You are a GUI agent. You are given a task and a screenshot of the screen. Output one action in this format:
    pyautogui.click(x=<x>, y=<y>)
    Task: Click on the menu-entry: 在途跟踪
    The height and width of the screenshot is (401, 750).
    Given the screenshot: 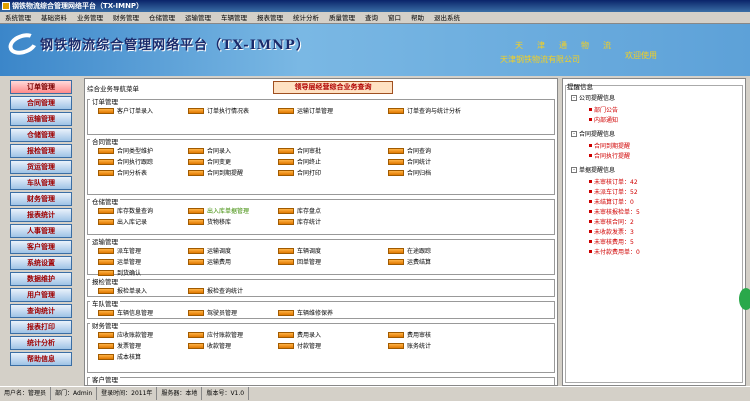 What is the action you would take?
    pyautogui.click(x=409, y=250)
    